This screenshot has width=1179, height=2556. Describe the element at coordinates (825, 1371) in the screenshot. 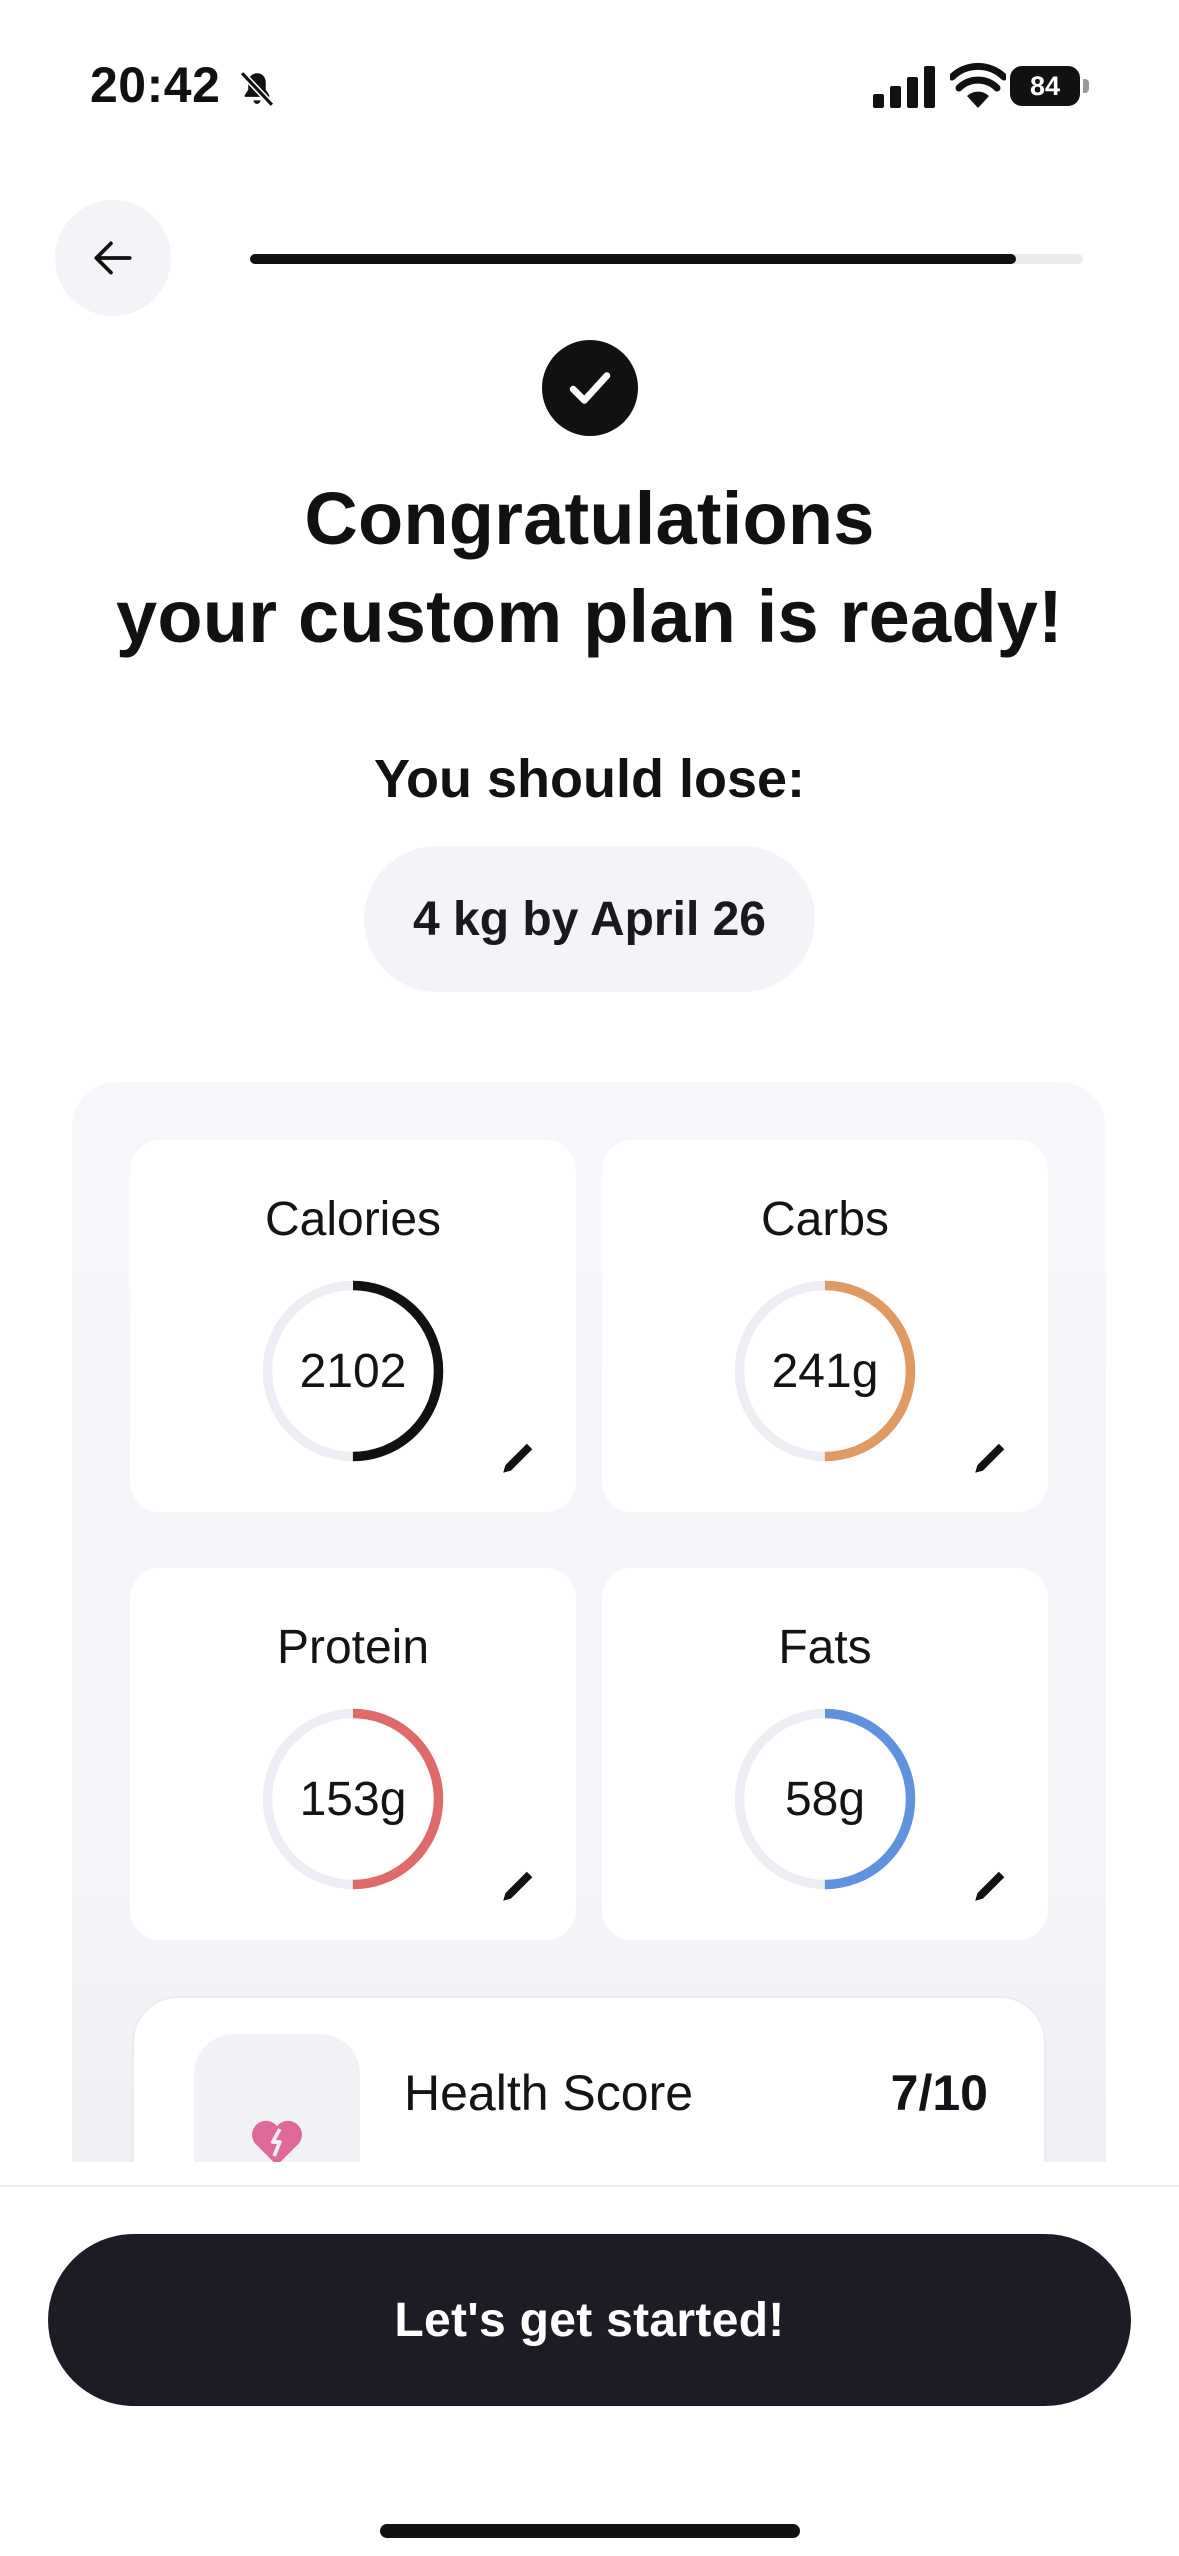

I see `macro-value-carbs: 241g` at that location.